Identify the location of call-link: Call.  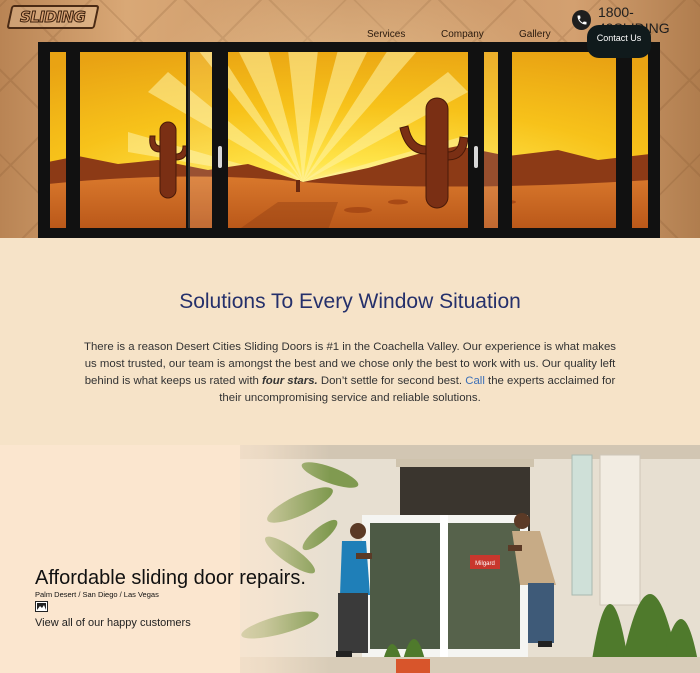
(475, 381).